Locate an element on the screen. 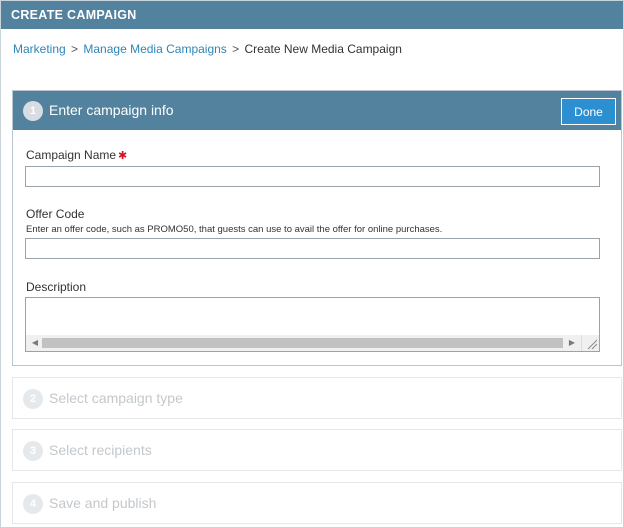 This screenshot has width=624, height=528. page-title-bar: CREATE CAMPAIGN is located at coordinates (312, 15).